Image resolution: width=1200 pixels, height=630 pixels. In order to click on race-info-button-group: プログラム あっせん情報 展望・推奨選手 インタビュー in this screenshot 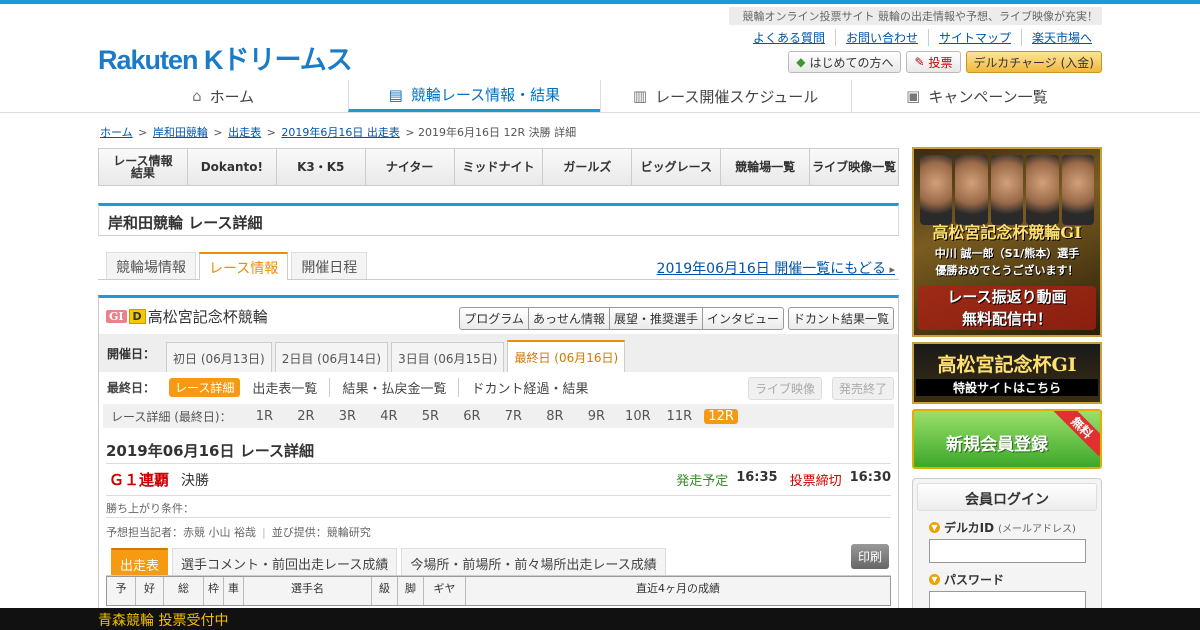, I will do `click(621, 318)`.